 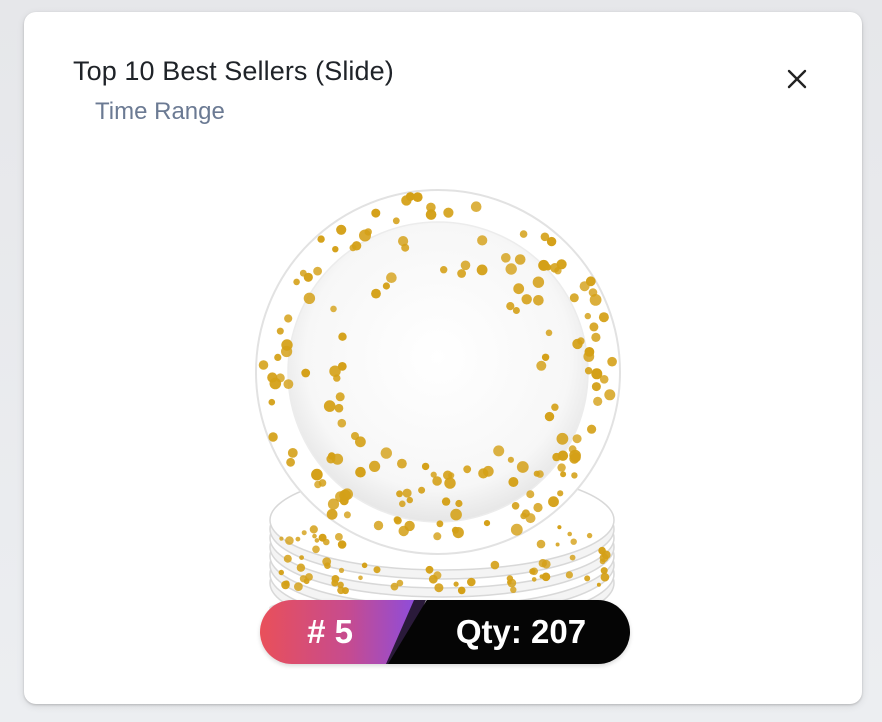 I want to click on rank-quantity-badge: # 5 Qty: 207, so click(x=445, y=632).